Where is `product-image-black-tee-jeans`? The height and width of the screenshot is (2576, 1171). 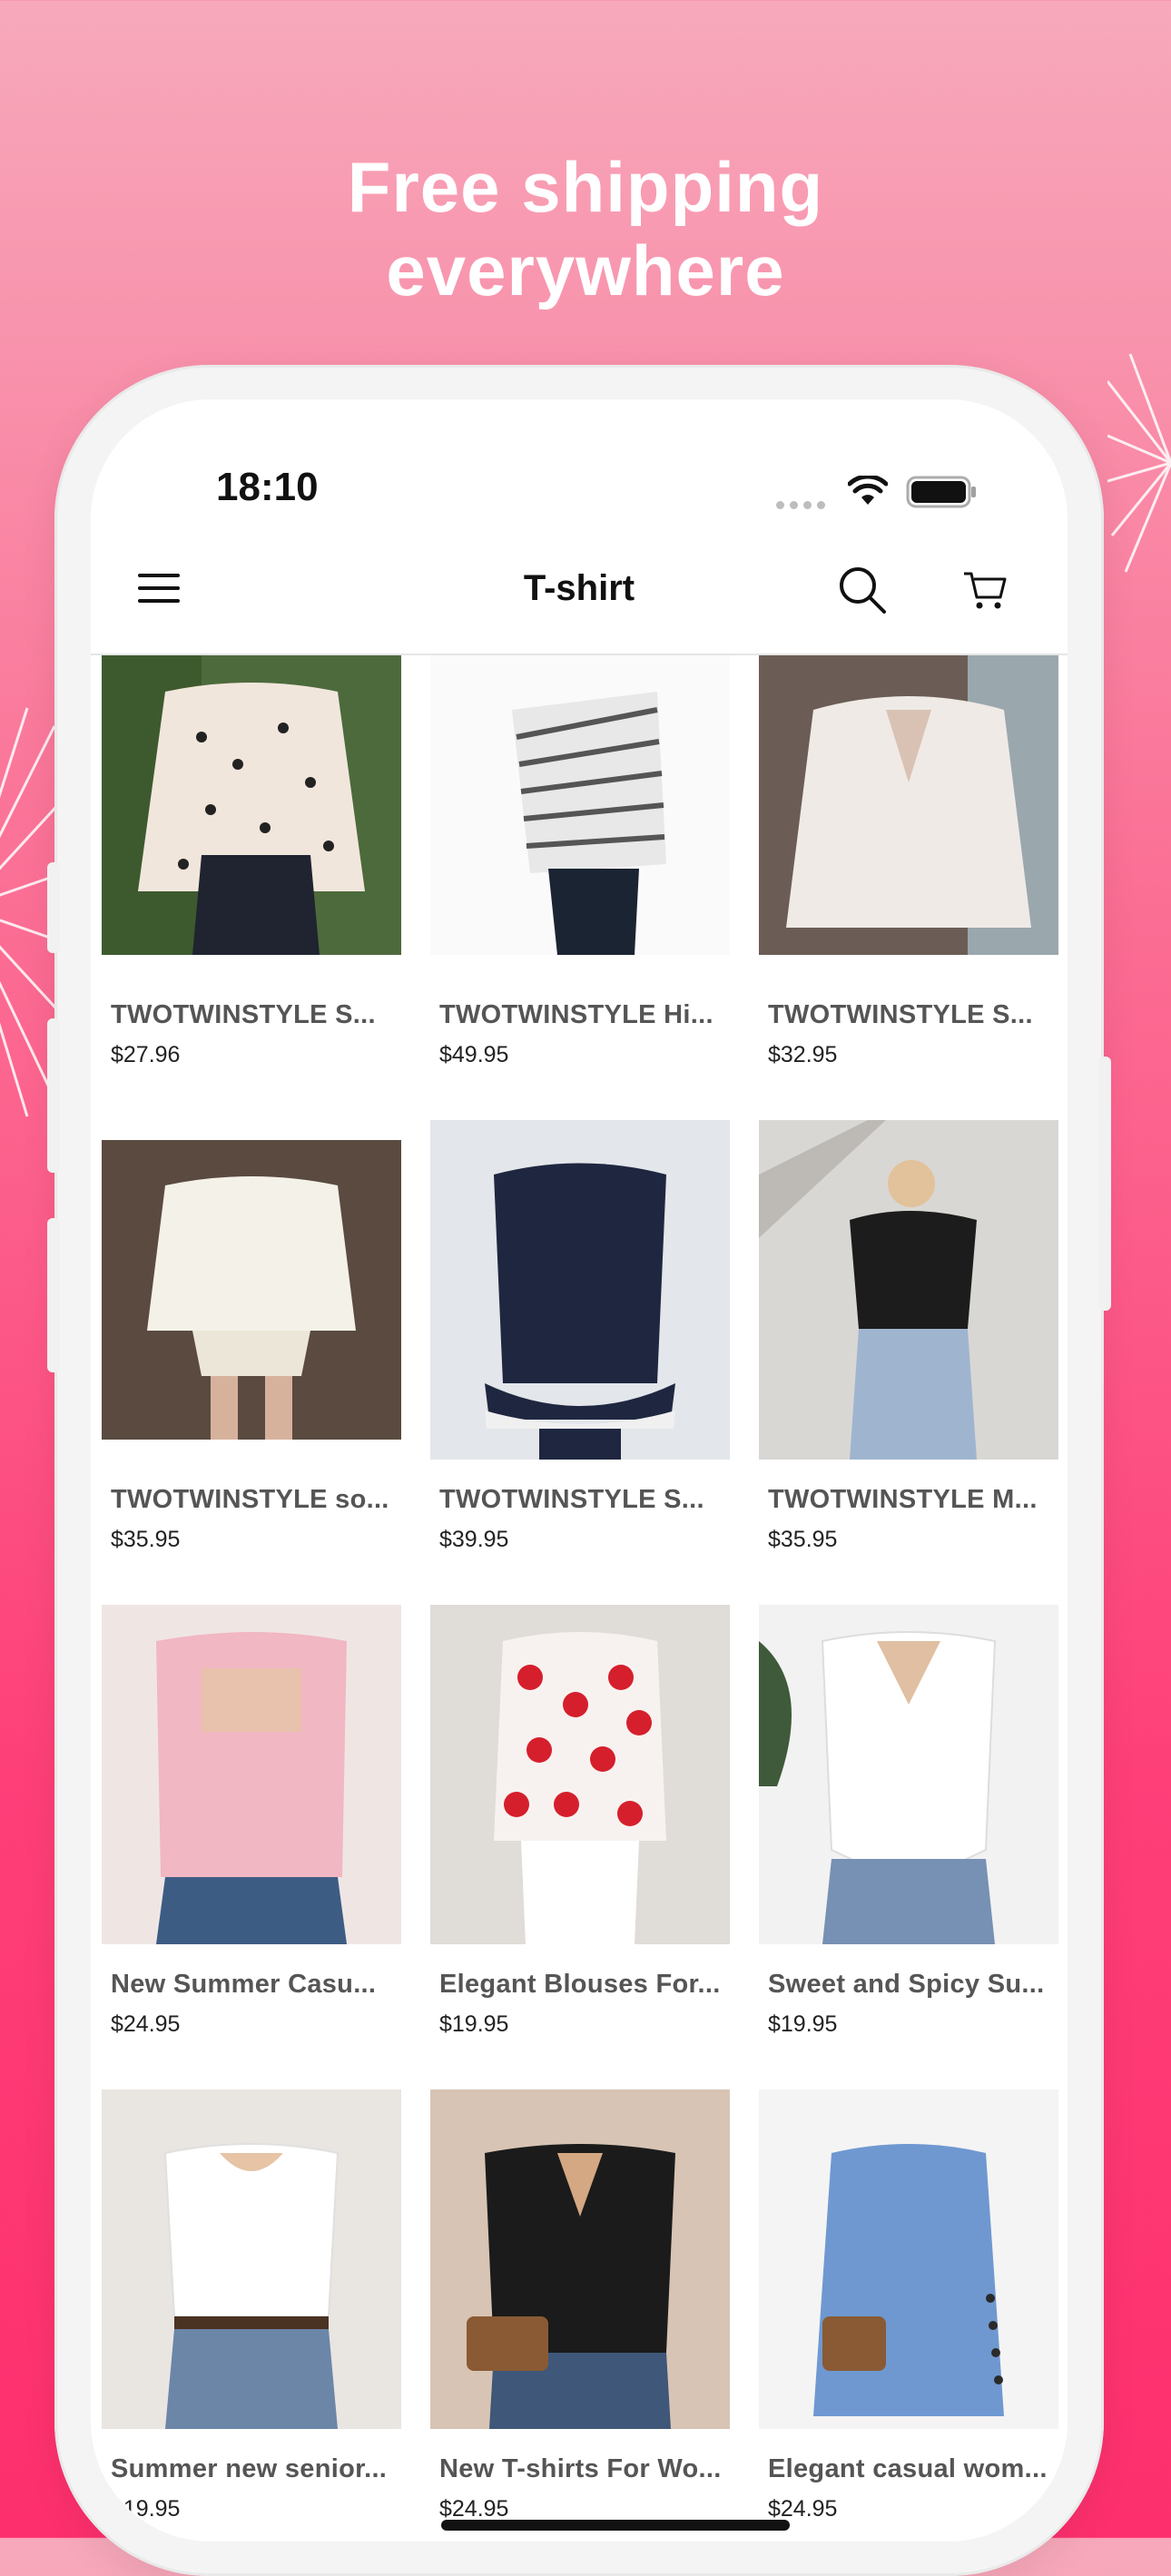 product-image-black-tee-jeans is located at coordinates (909, 1290).